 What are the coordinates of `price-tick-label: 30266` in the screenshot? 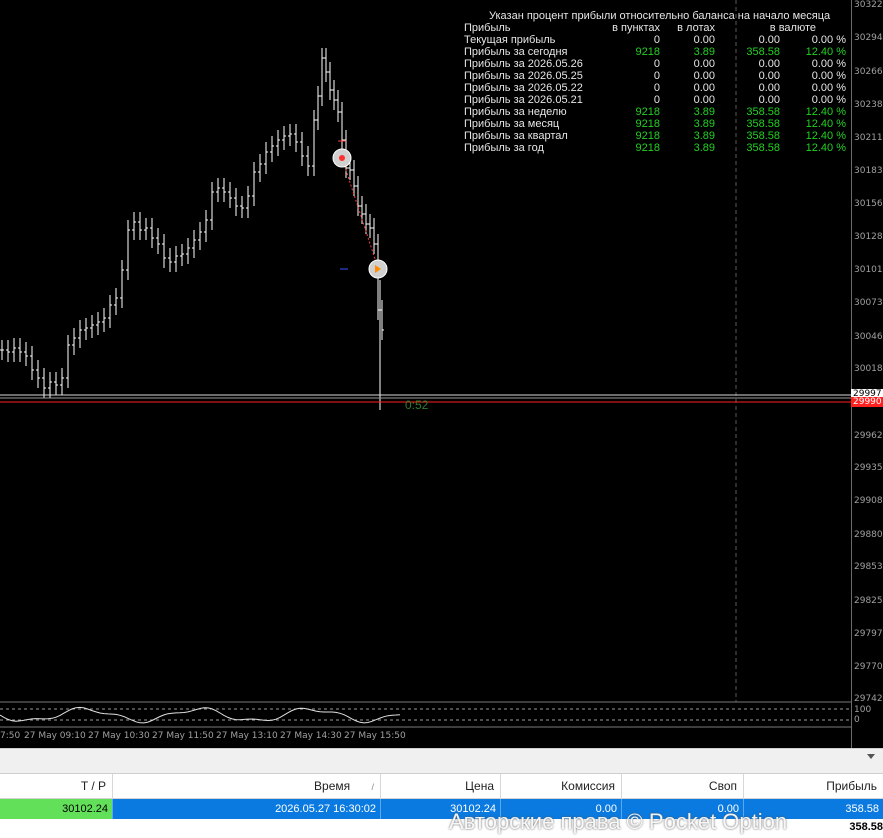 It's located at (868, 72).